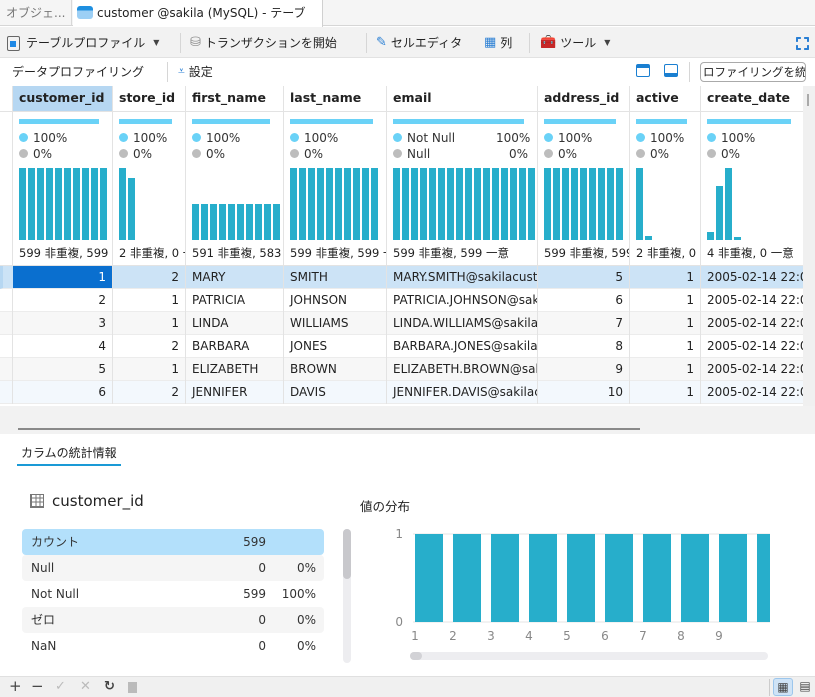  Describe the element at coordinates (173, 568) in the screenshot. I see `stat-row: Null 0 0%` at that location.